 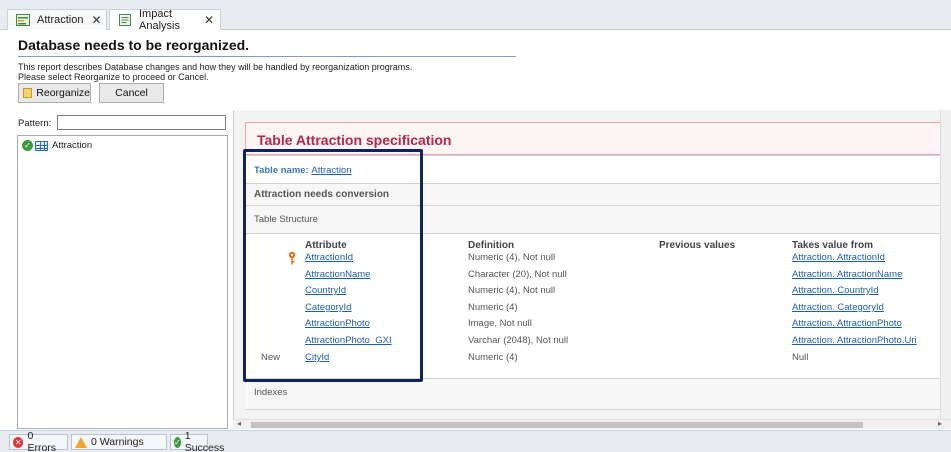 I want to click on document-tab-bar: Attraction ✕ Impact Analysis ✕, so click(x=475, y=16).